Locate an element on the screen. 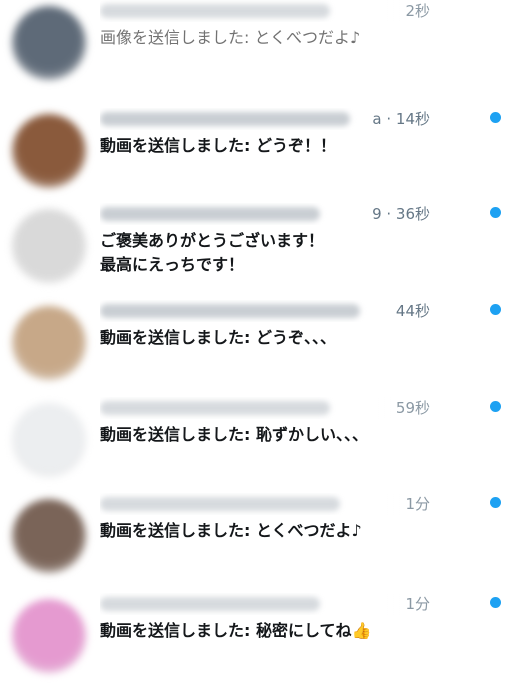 This screenshot has height=691, width=516. conversation-row: 2秒 画像を送信しました: とくべつだよ♪ is located at coordinates (258, 49).